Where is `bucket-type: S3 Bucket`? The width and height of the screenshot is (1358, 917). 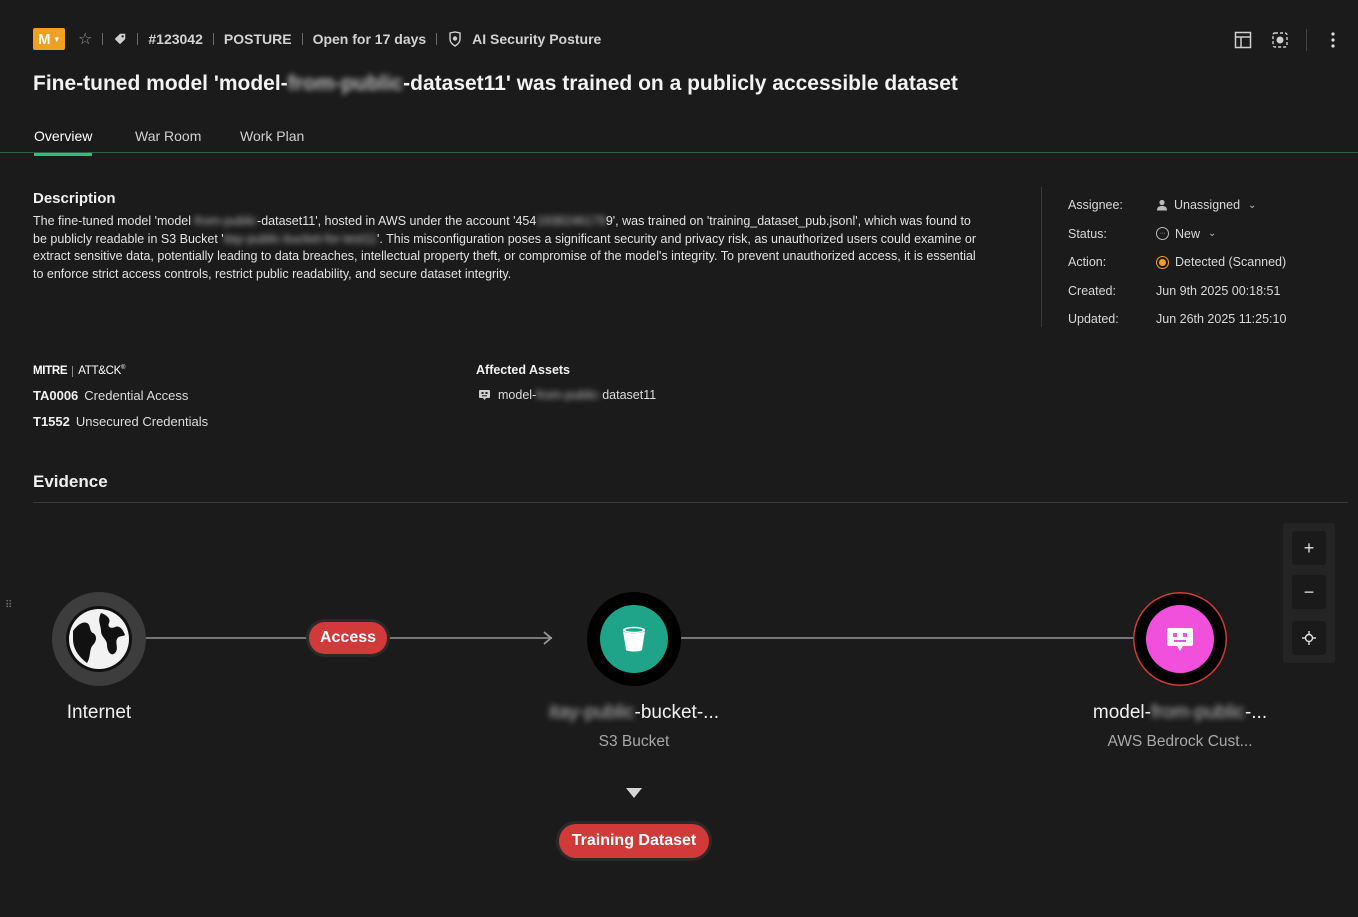 bucket-type: S3 Bucket is located at coordinates (634, 741).